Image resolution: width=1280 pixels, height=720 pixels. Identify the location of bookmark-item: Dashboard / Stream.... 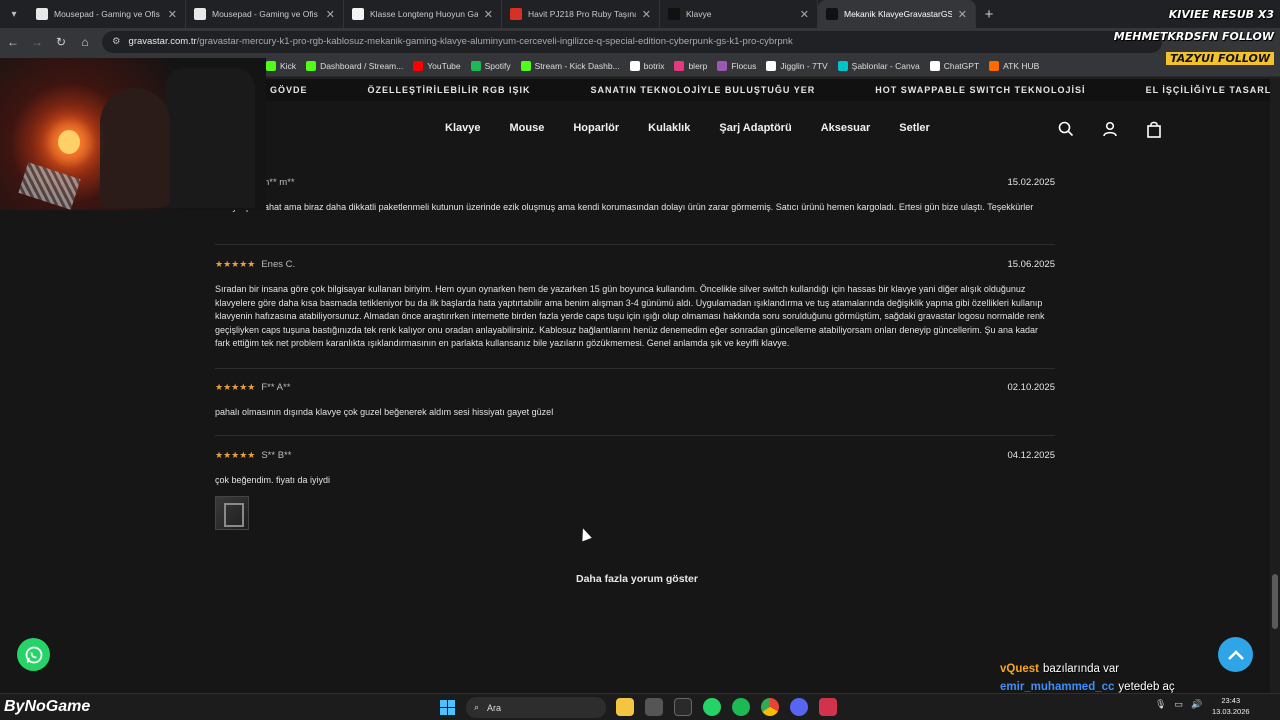
(354, 65).